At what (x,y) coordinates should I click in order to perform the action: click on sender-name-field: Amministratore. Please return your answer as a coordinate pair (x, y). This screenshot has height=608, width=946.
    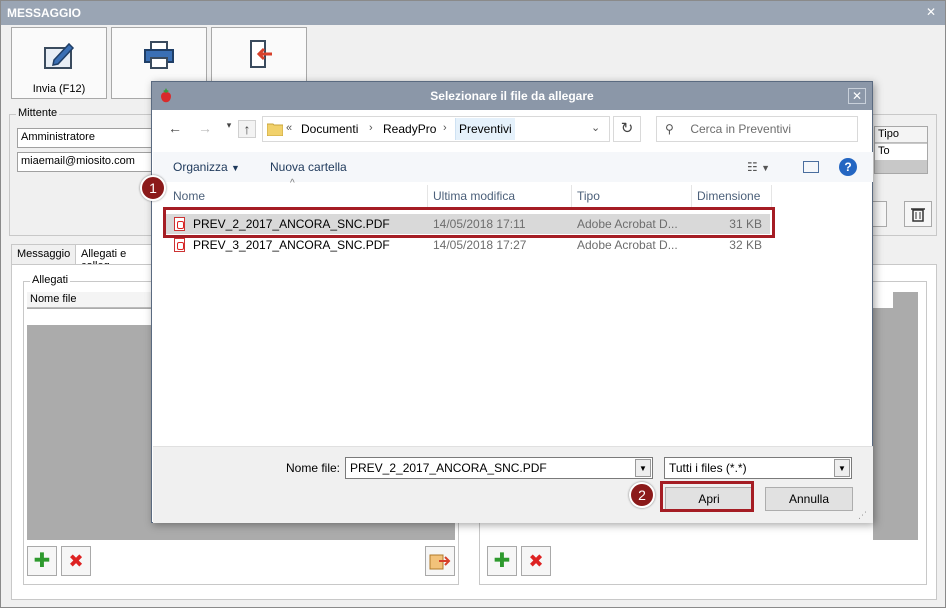
    Looking at the image, I should click on (87, 138).